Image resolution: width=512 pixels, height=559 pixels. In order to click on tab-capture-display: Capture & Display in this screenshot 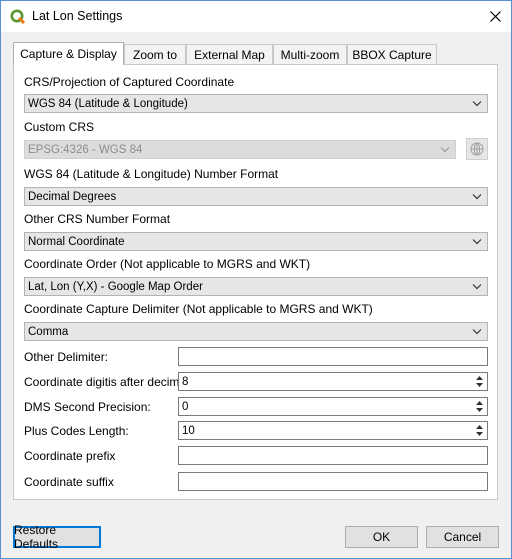, I will do `click(68, 53)`.